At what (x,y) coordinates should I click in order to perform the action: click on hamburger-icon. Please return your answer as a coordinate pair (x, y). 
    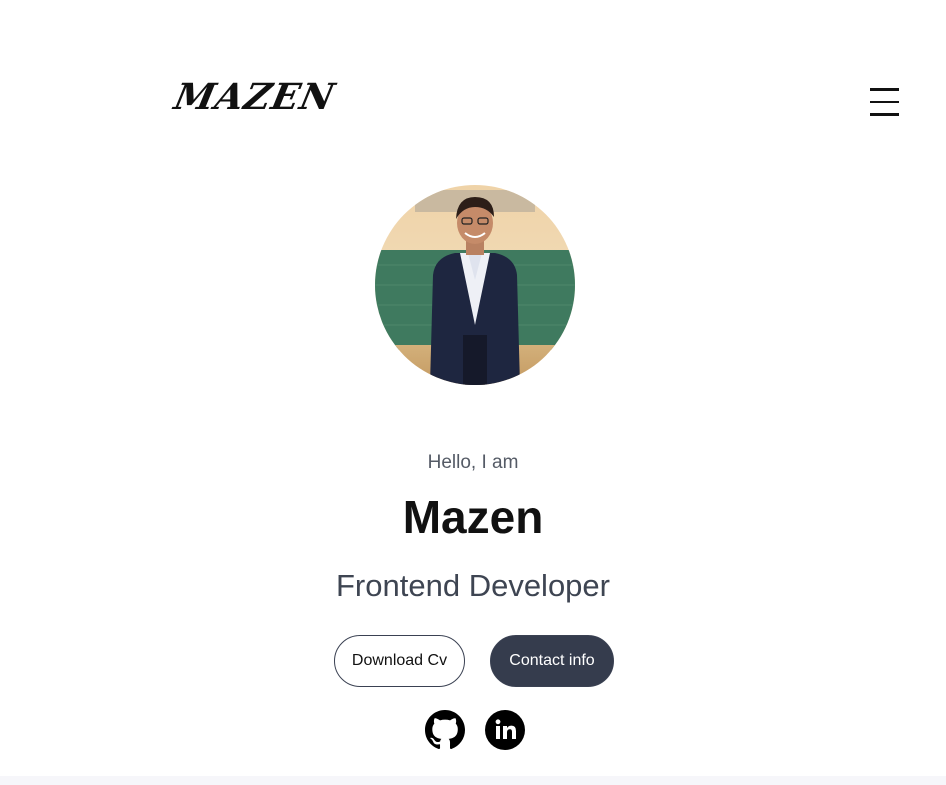
    Looking at the image, I should click on (885, 102).